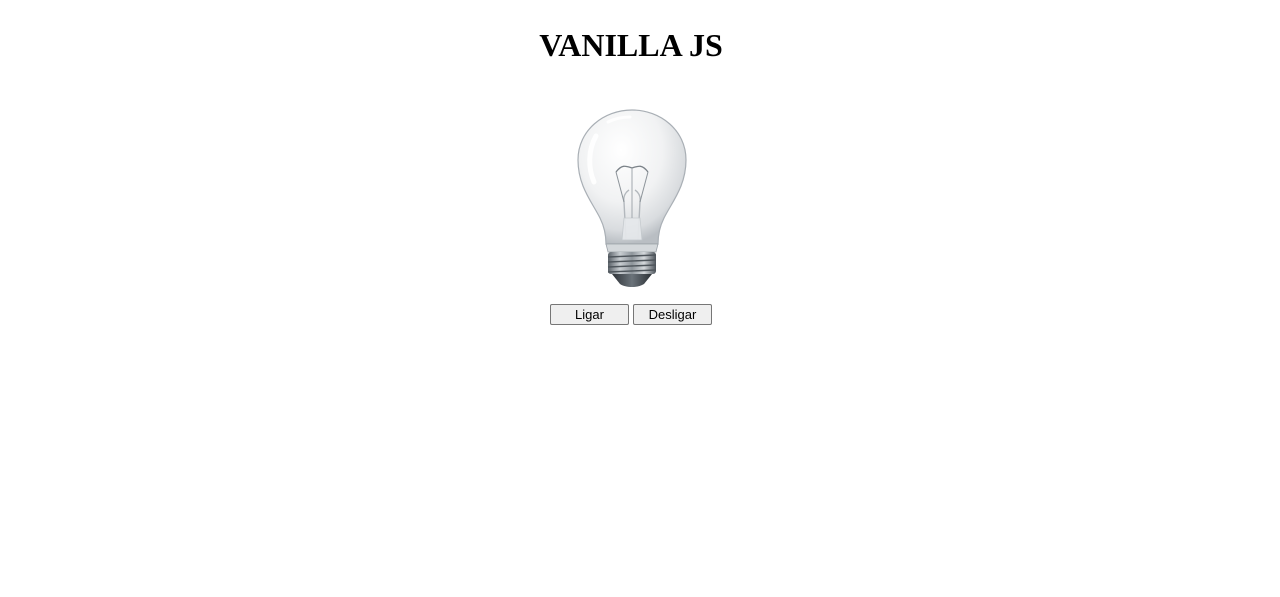 The height and width of the screenshot is (597, 1280). I want to click on bulb-controls: Ligar Desligar, so click(631, 314).